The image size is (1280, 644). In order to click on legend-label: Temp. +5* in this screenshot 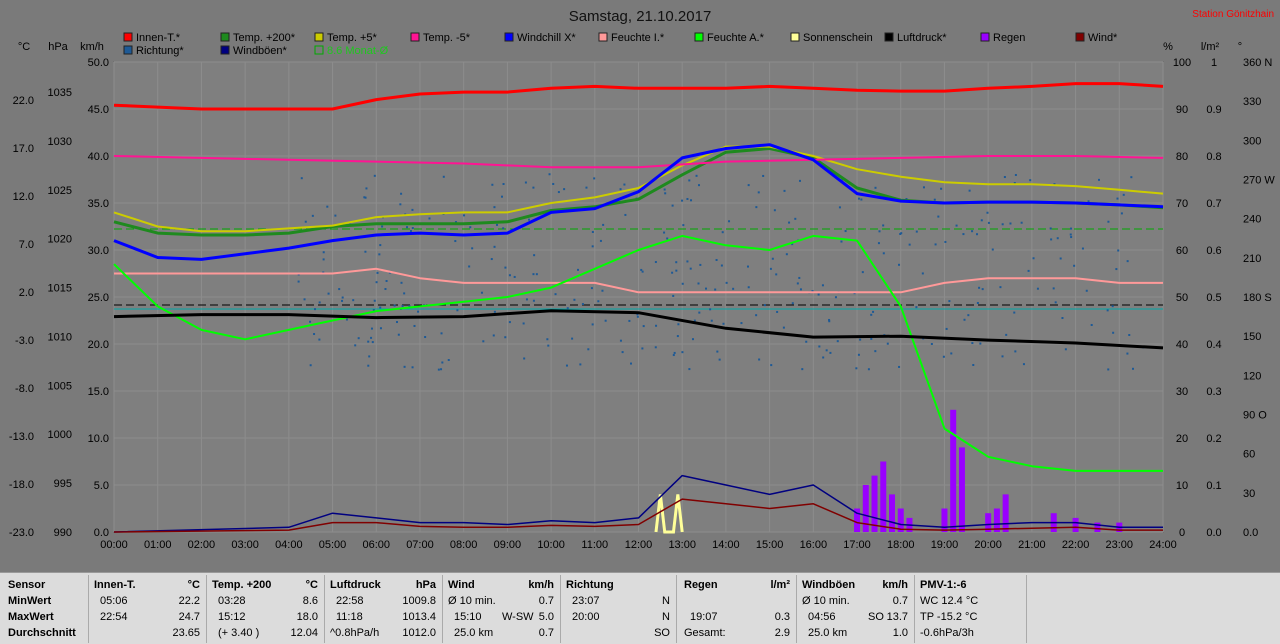, I will do `click(352, 38)`.